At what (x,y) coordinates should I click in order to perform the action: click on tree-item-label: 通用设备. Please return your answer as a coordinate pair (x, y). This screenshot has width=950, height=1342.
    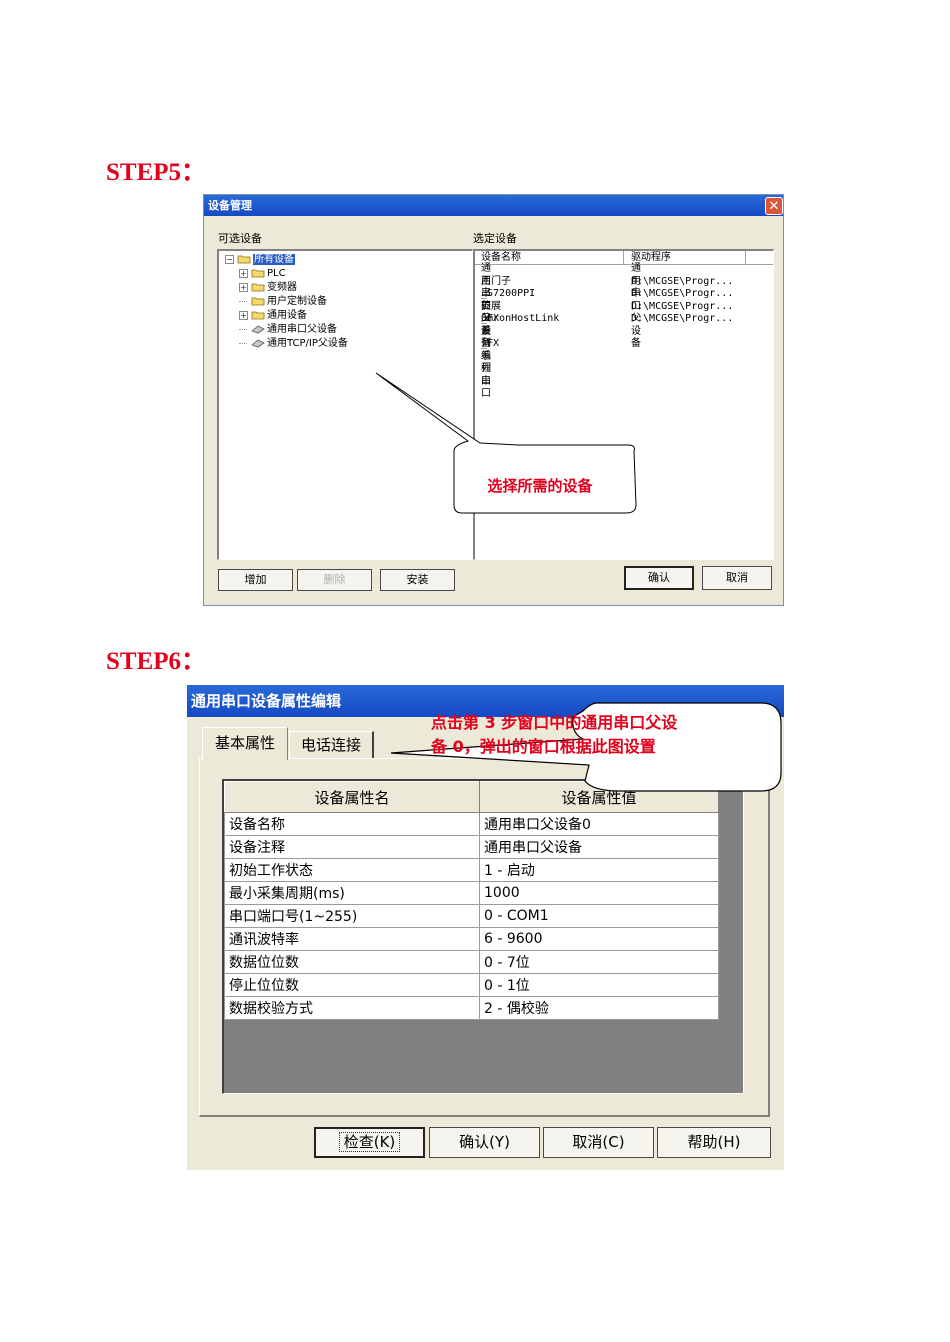
    Looking at the image, I should click on (287, 315).